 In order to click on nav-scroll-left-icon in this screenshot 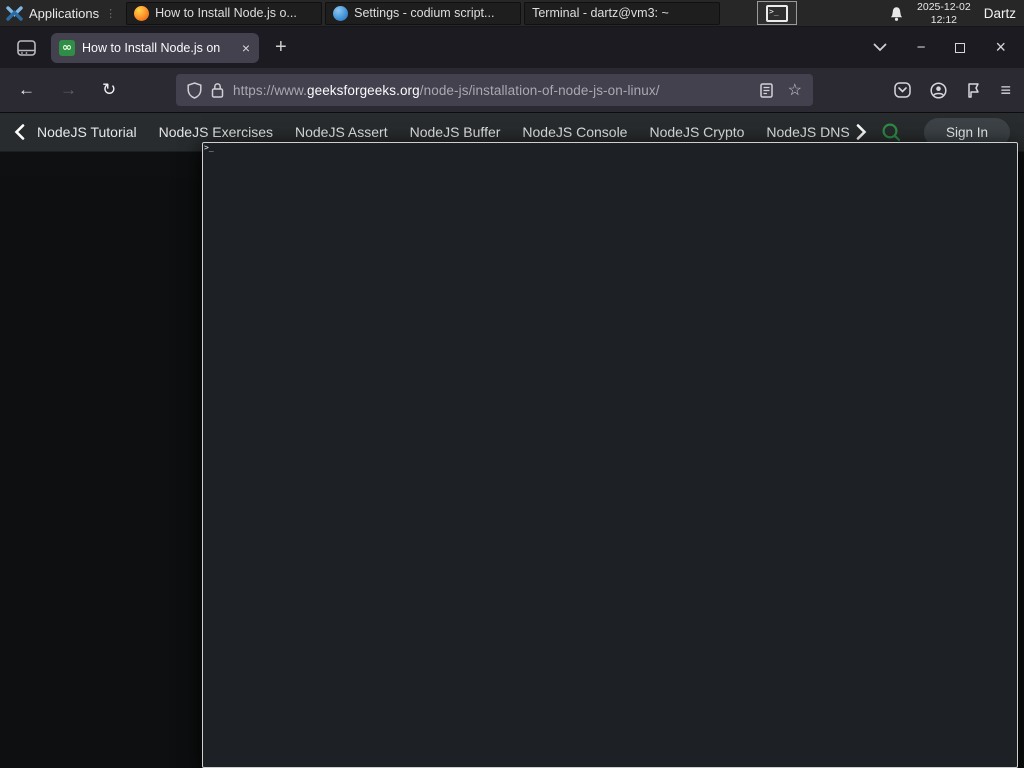, I will do `click(19, 132)`.